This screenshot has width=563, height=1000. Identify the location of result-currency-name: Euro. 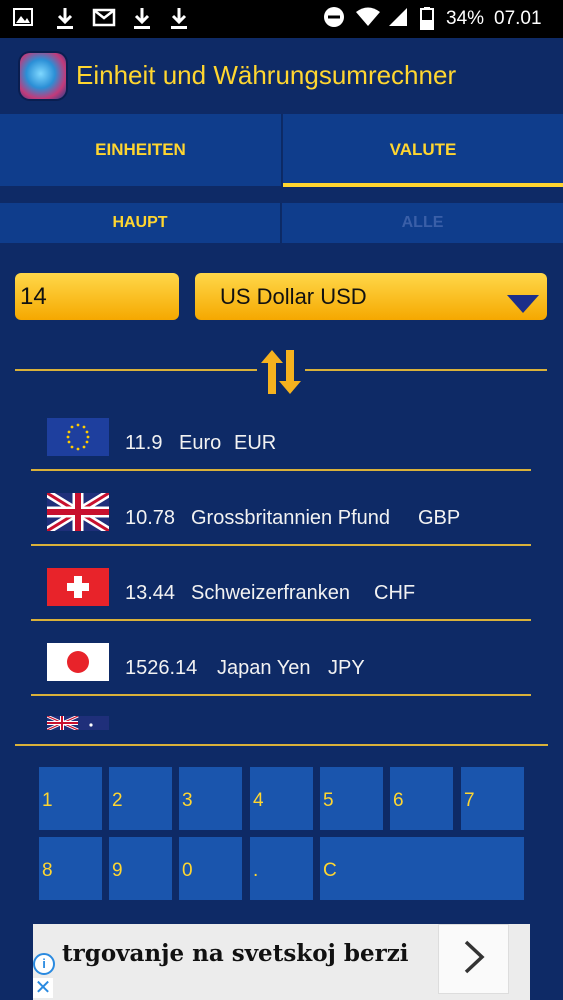
(200, 443).